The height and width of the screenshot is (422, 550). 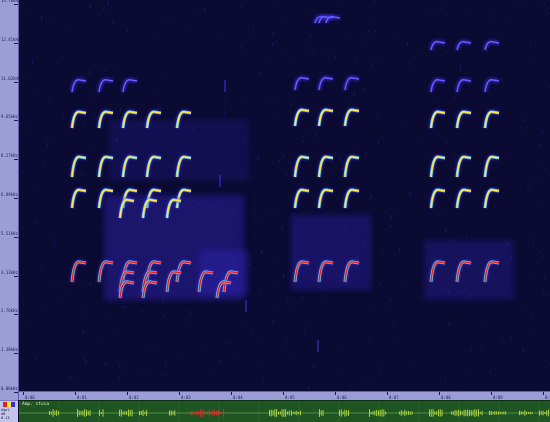 What do you see at coordinates (9, 234) in the screenshot?
I see `frequency-tick-label: 5.51kHz` at bounding box center [9, 234].